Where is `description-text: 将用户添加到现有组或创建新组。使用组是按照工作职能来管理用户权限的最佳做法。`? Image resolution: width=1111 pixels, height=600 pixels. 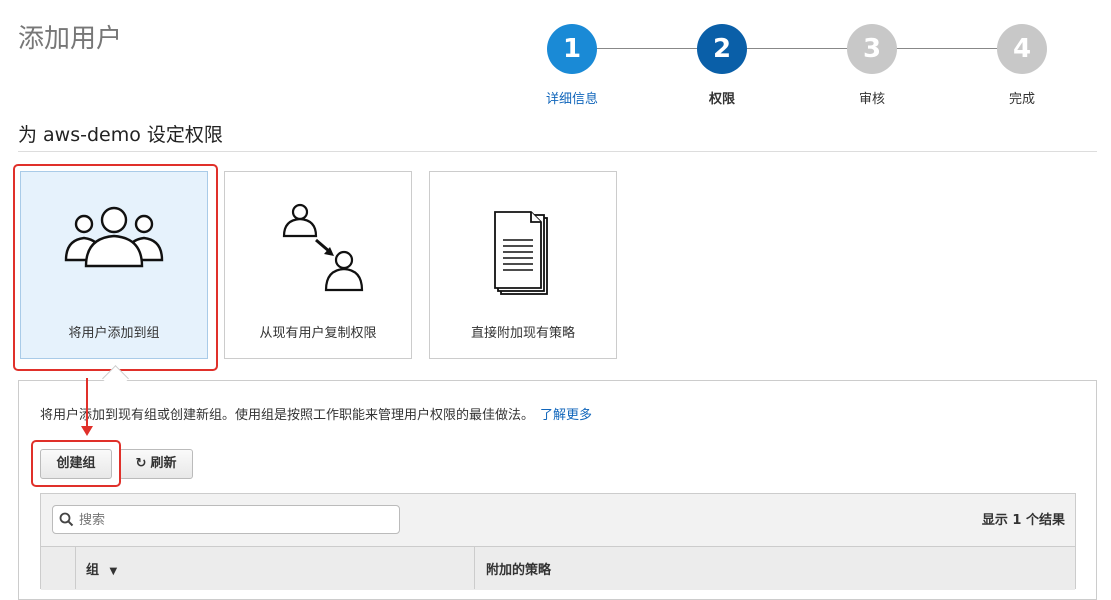 description-text: 将用户添加到现有组或创建新组。使用组是按照工作职能来管理用户权限的最佳做法。 is located at coordinates (287, 415).